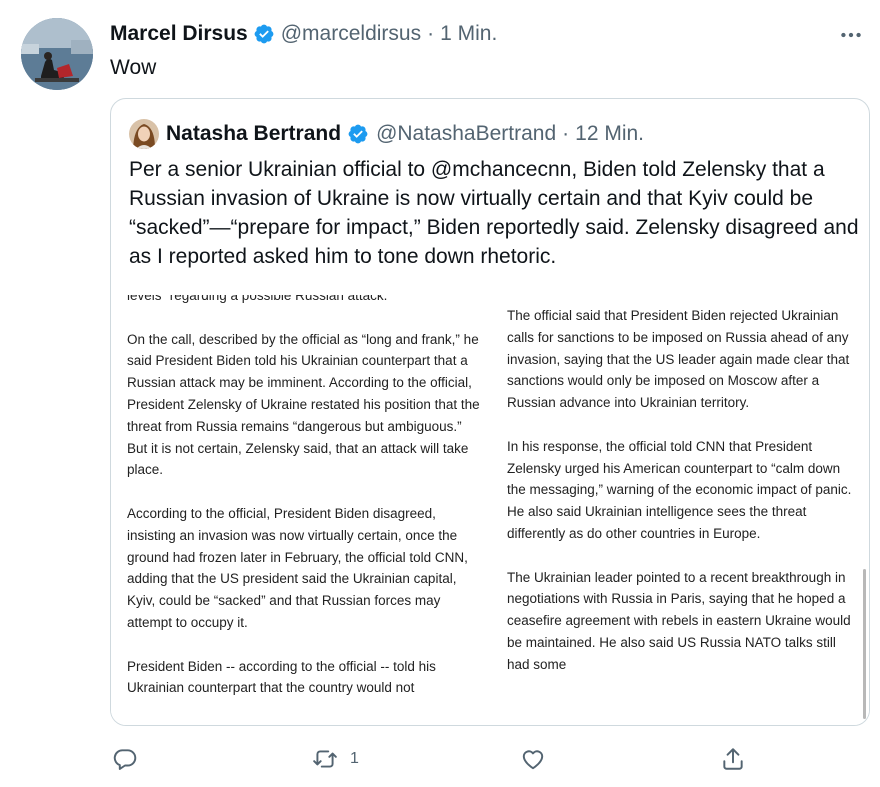 The width and height of the screenshot is (880, 787). I want to click on quoted-timestamp: 12 Min., so click(609, 134).